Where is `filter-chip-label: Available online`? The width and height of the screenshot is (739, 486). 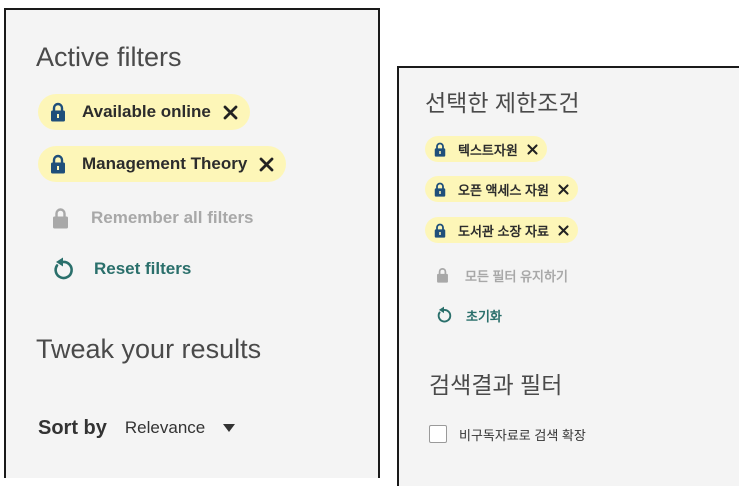
filter-chip-label: Available online is located at coordinates (146, 111).